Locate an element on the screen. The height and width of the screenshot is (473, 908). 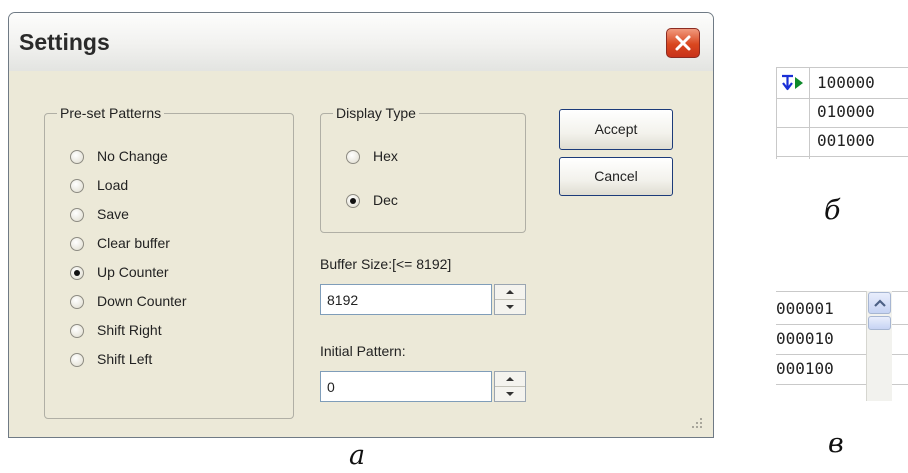
buffer-size-label: Buffer Size:[<= 8192] is located at coordinates (386, 264).